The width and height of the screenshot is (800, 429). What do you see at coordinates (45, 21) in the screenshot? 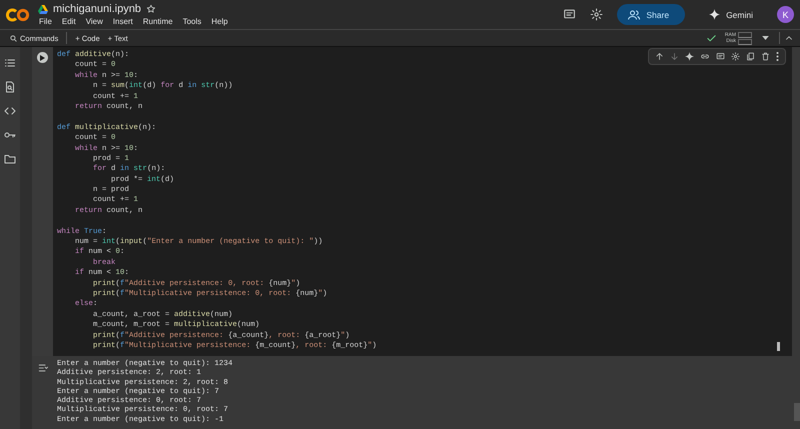
I see `menu-item: File` at bounding box center [45, 21].